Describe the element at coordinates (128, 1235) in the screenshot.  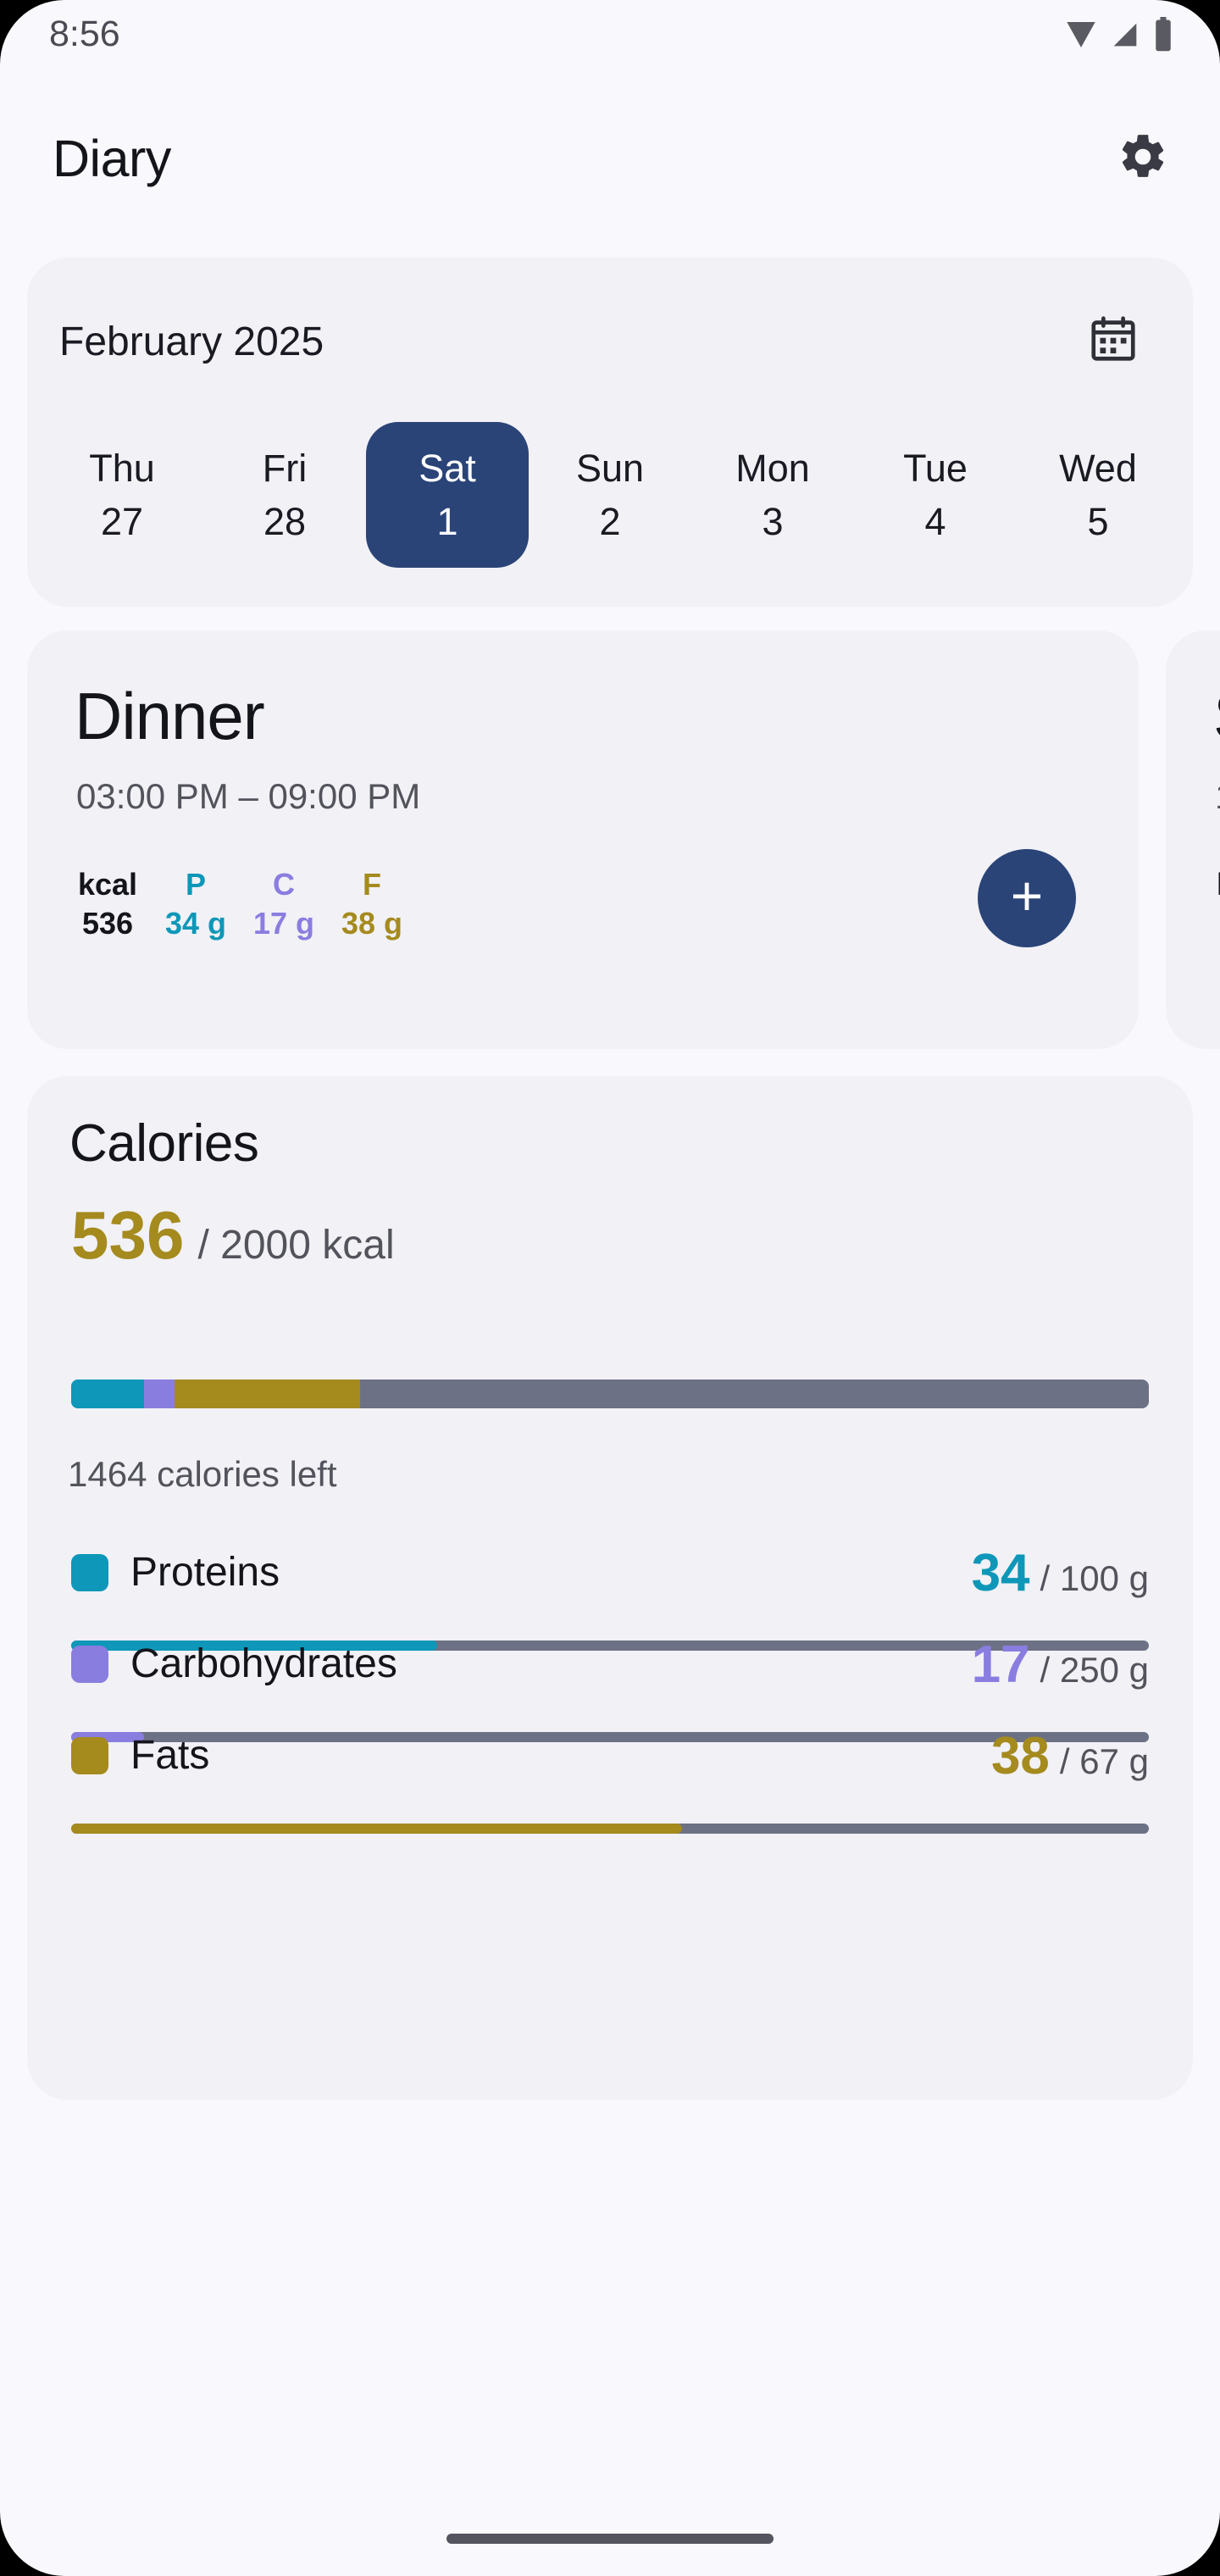
I see `calories-current-value: 536` at that location.